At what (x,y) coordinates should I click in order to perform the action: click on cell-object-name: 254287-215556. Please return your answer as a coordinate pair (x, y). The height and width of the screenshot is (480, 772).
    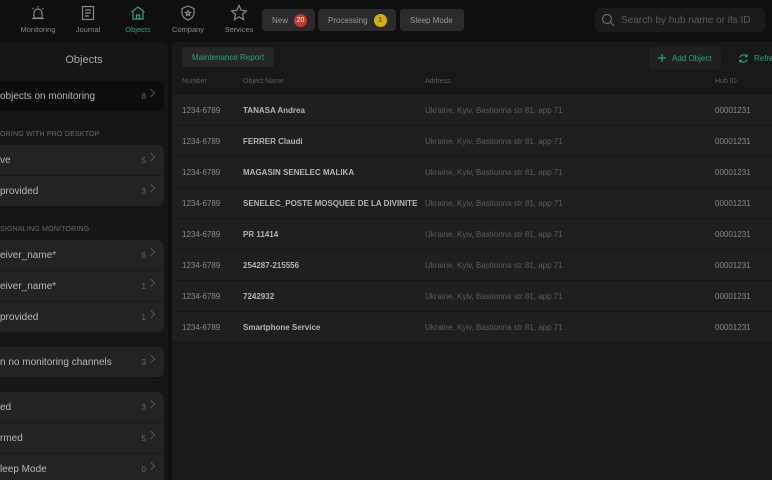
    Looking at the image, I should click on (271, 265).